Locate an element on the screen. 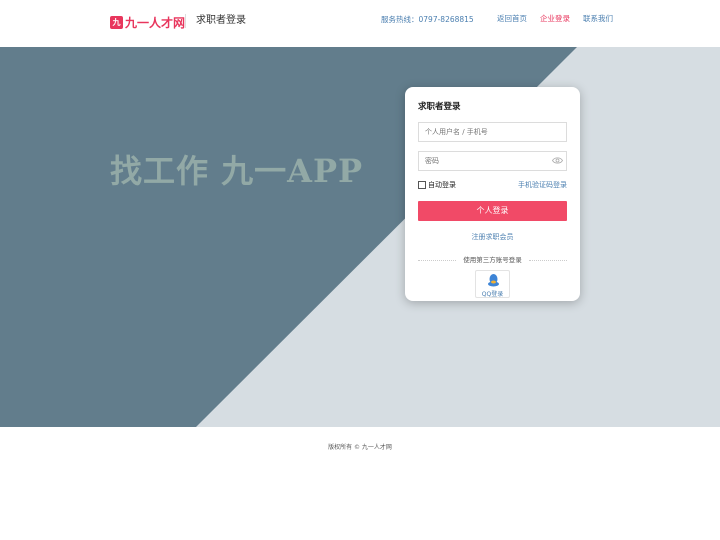  nav-contact-link: 联系我们 is located at coordinates (598, 19).